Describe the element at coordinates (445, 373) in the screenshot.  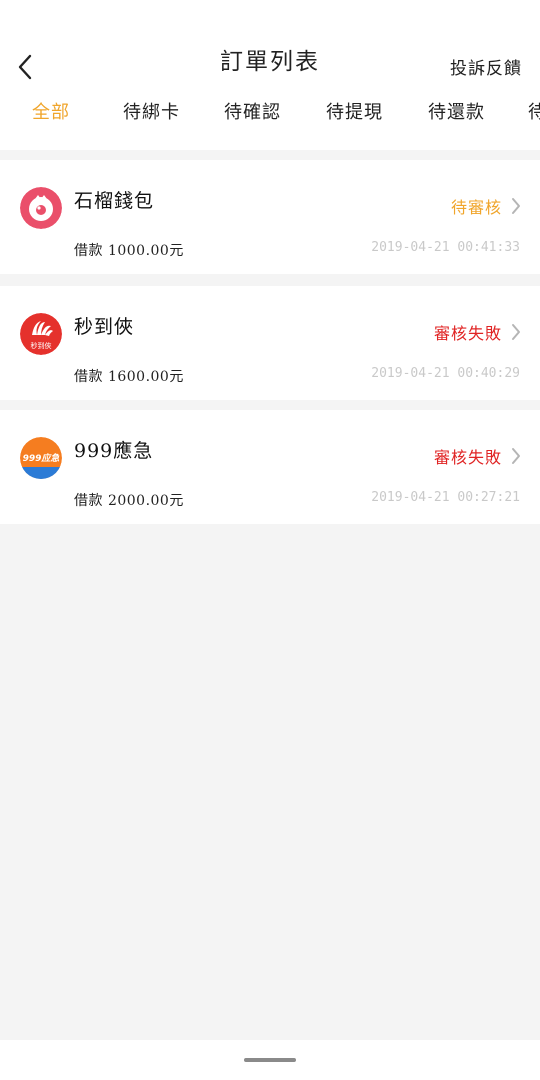
I see `order-time: 2019-04-21 00:40:29` at that location.